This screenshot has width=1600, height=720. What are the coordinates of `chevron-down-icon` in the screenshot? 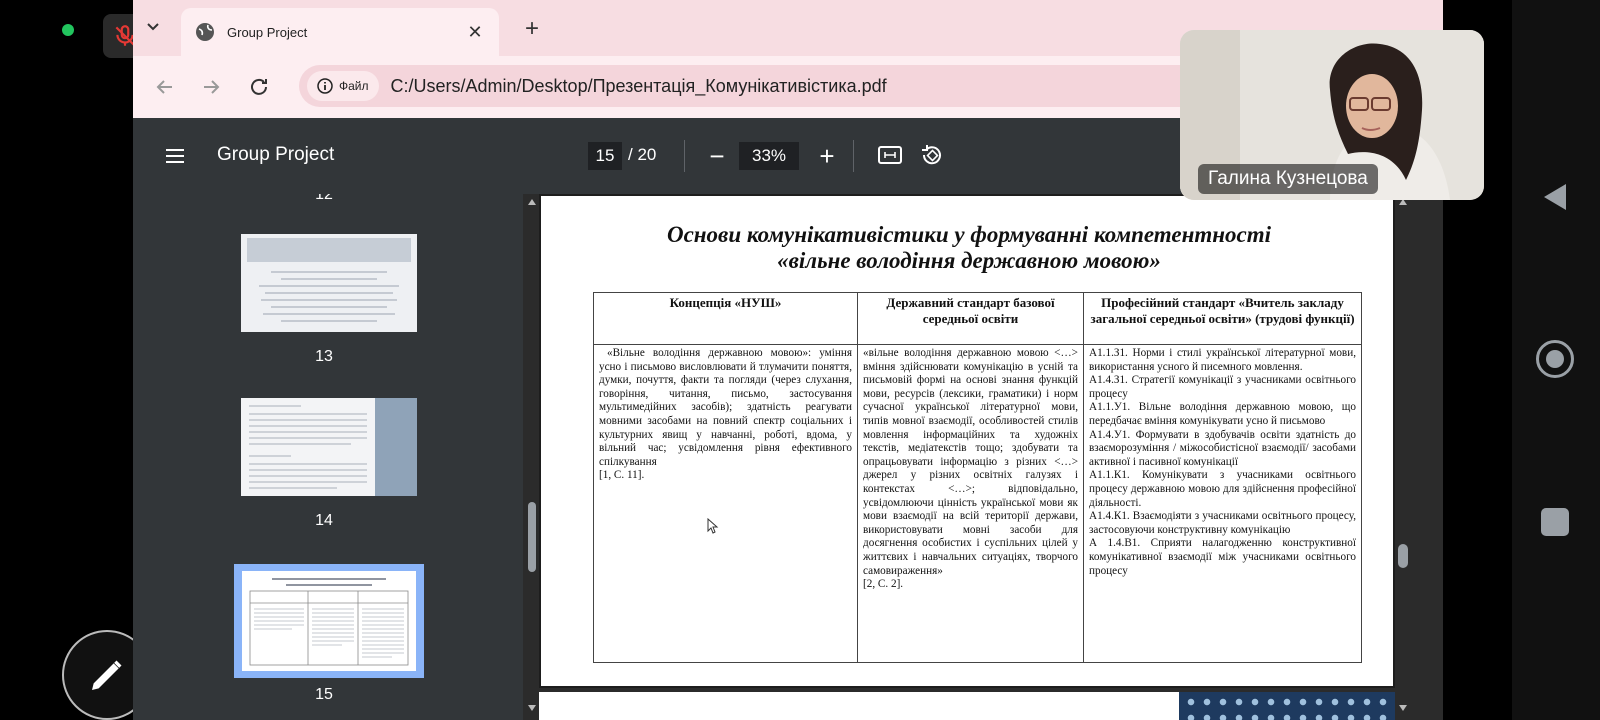 It's located at (153, 27).